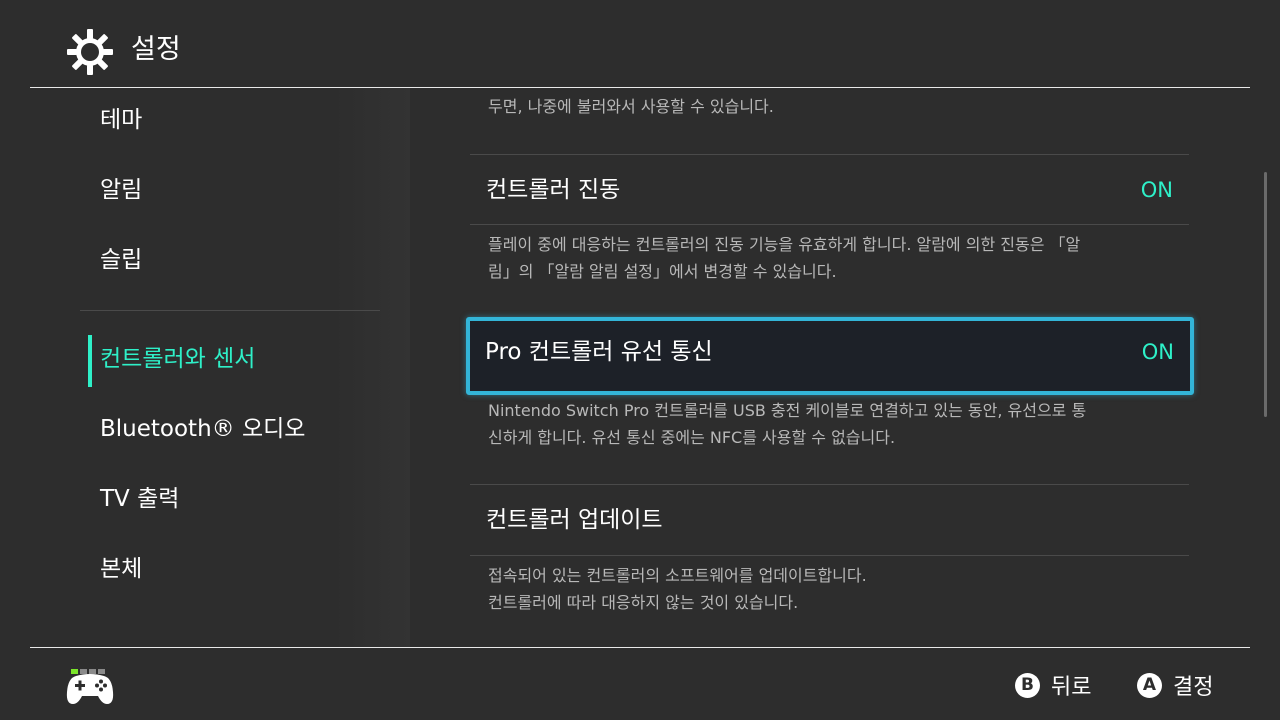 The height and width of the screenshot is (720, 1280). What do you see at coordinates (553, 190) in the screenshot?
I see `controller-vibration-label: 컨트롤러 진동` at bounding box center [553, 190].